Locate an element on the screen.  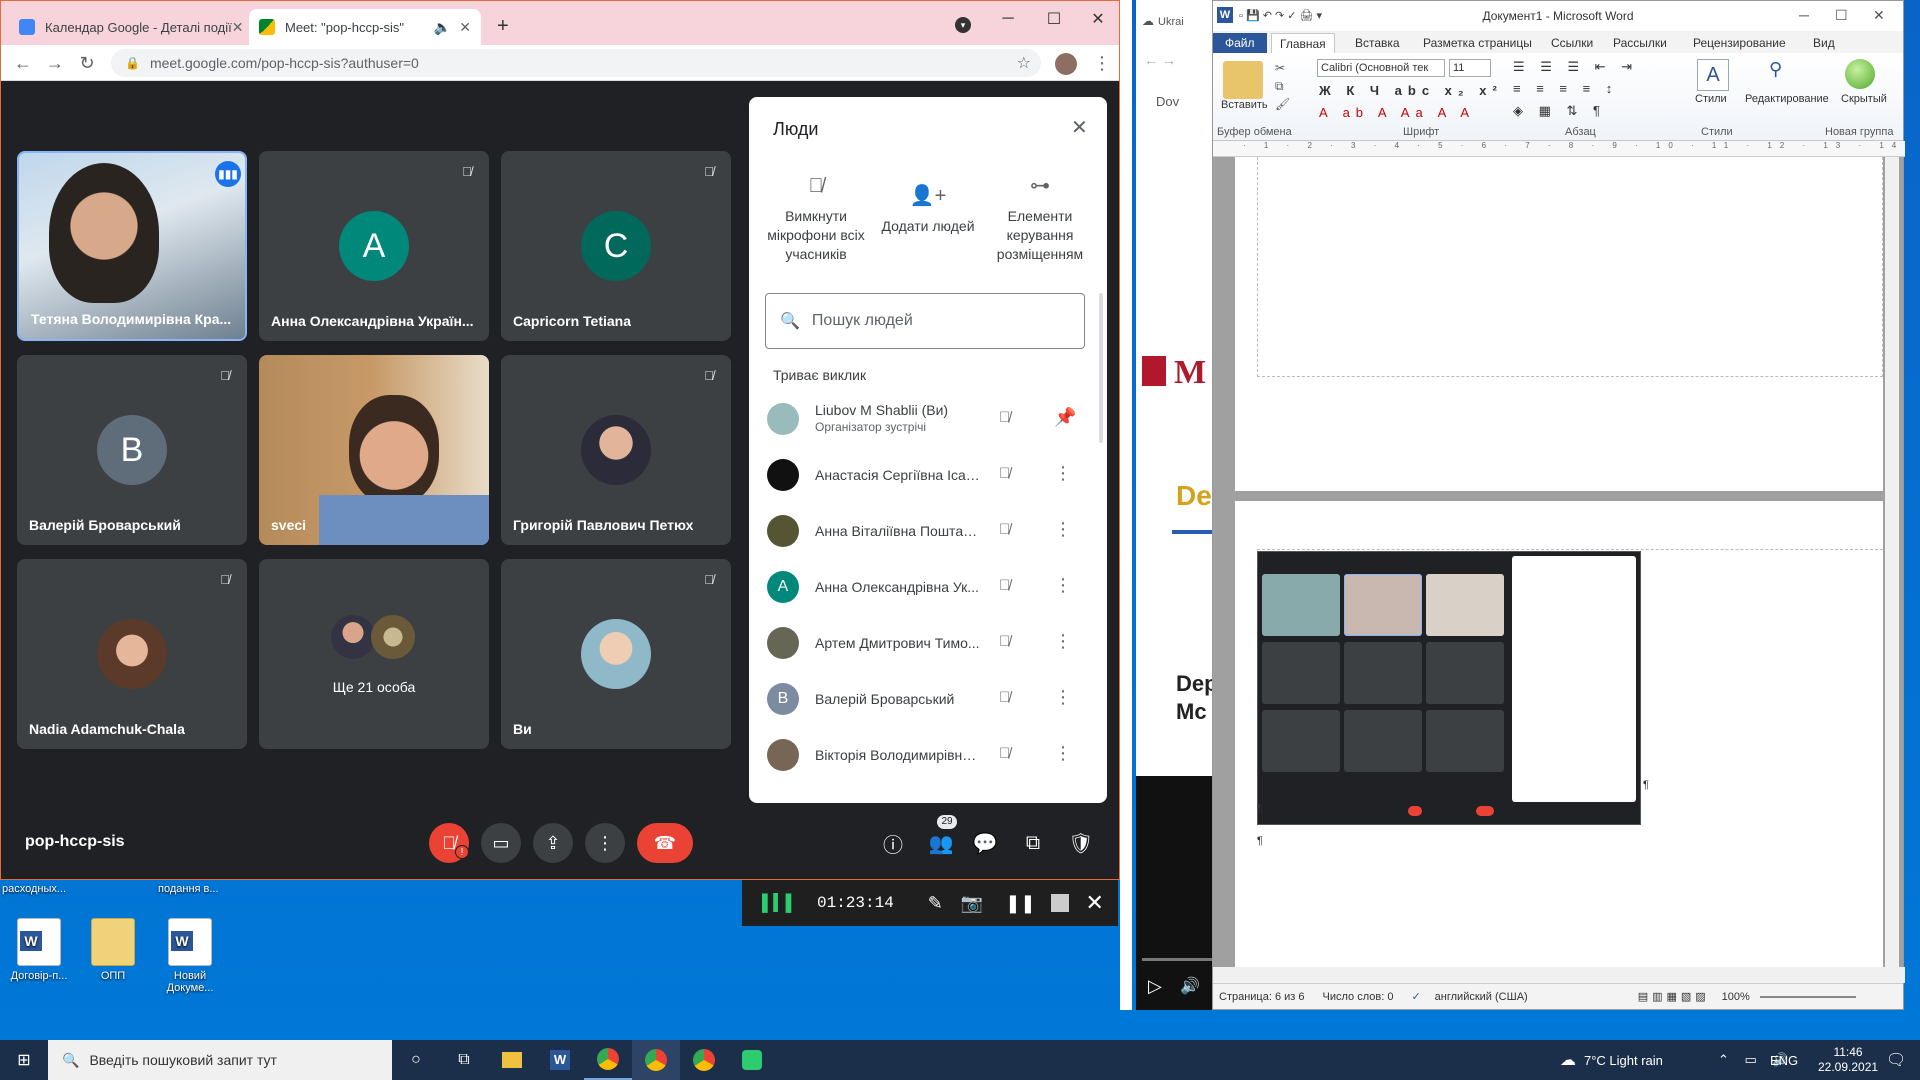
activities-icon: ⧉ is located at coordinates (1033, 843).